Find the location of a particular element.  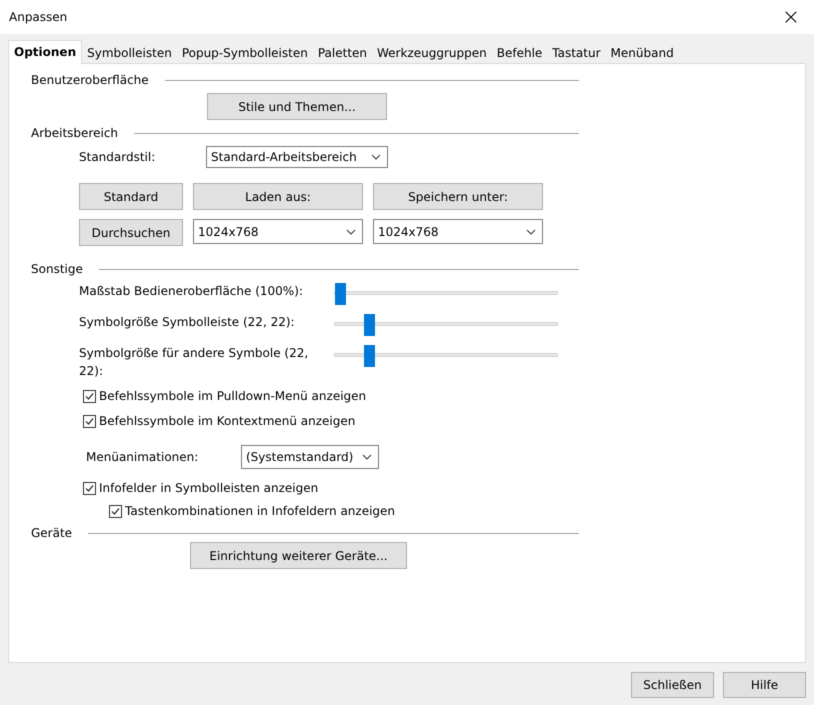

button: Hilfe is located at coordinates (764, 685).